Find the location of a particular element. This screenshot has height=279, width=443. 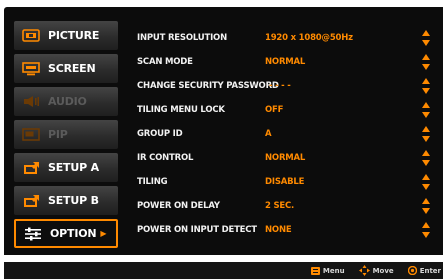

move-hint: Move is located at coordinates (376, 270).